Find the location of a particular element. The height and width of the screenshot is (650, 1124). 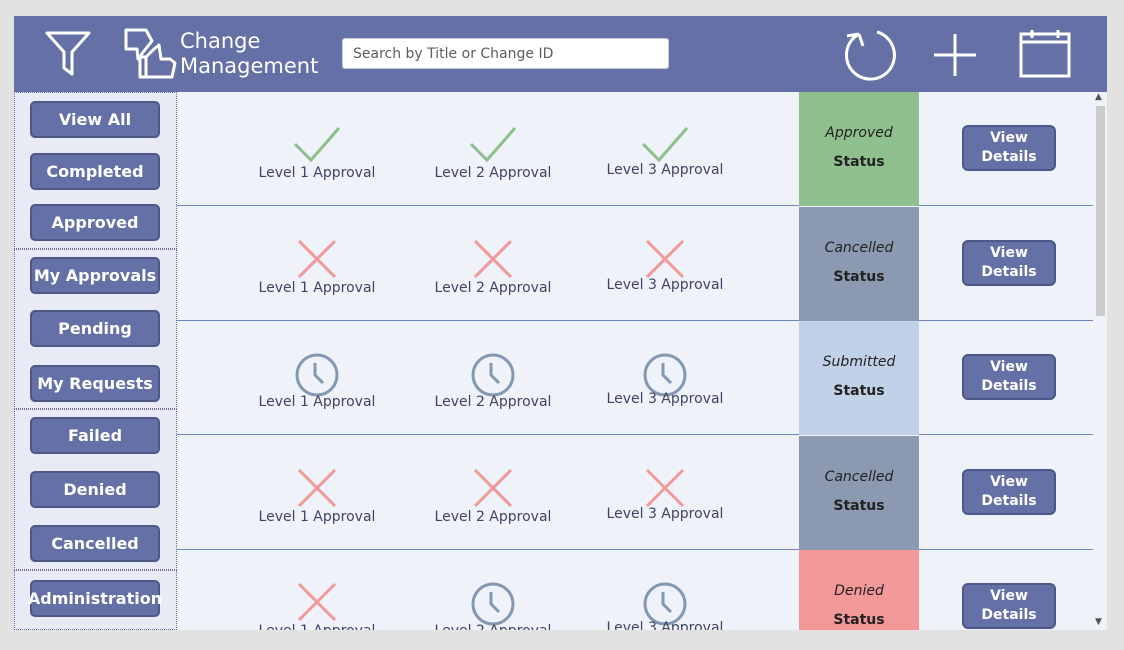

nav-failed-button: Failed is located at coordinates (95, 435).